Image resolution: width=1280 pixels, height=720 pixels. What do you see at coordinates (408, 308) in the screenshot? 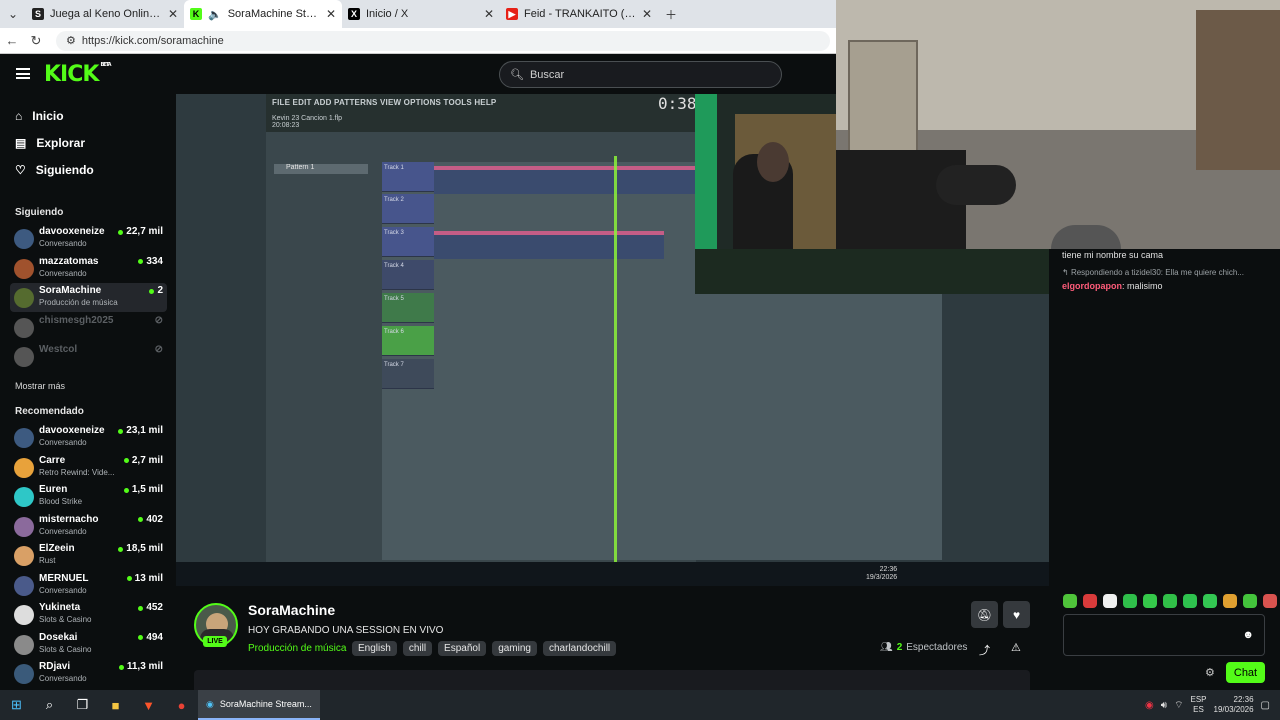
I see `daw-track: Track 5` at bounding box center [408, 308].